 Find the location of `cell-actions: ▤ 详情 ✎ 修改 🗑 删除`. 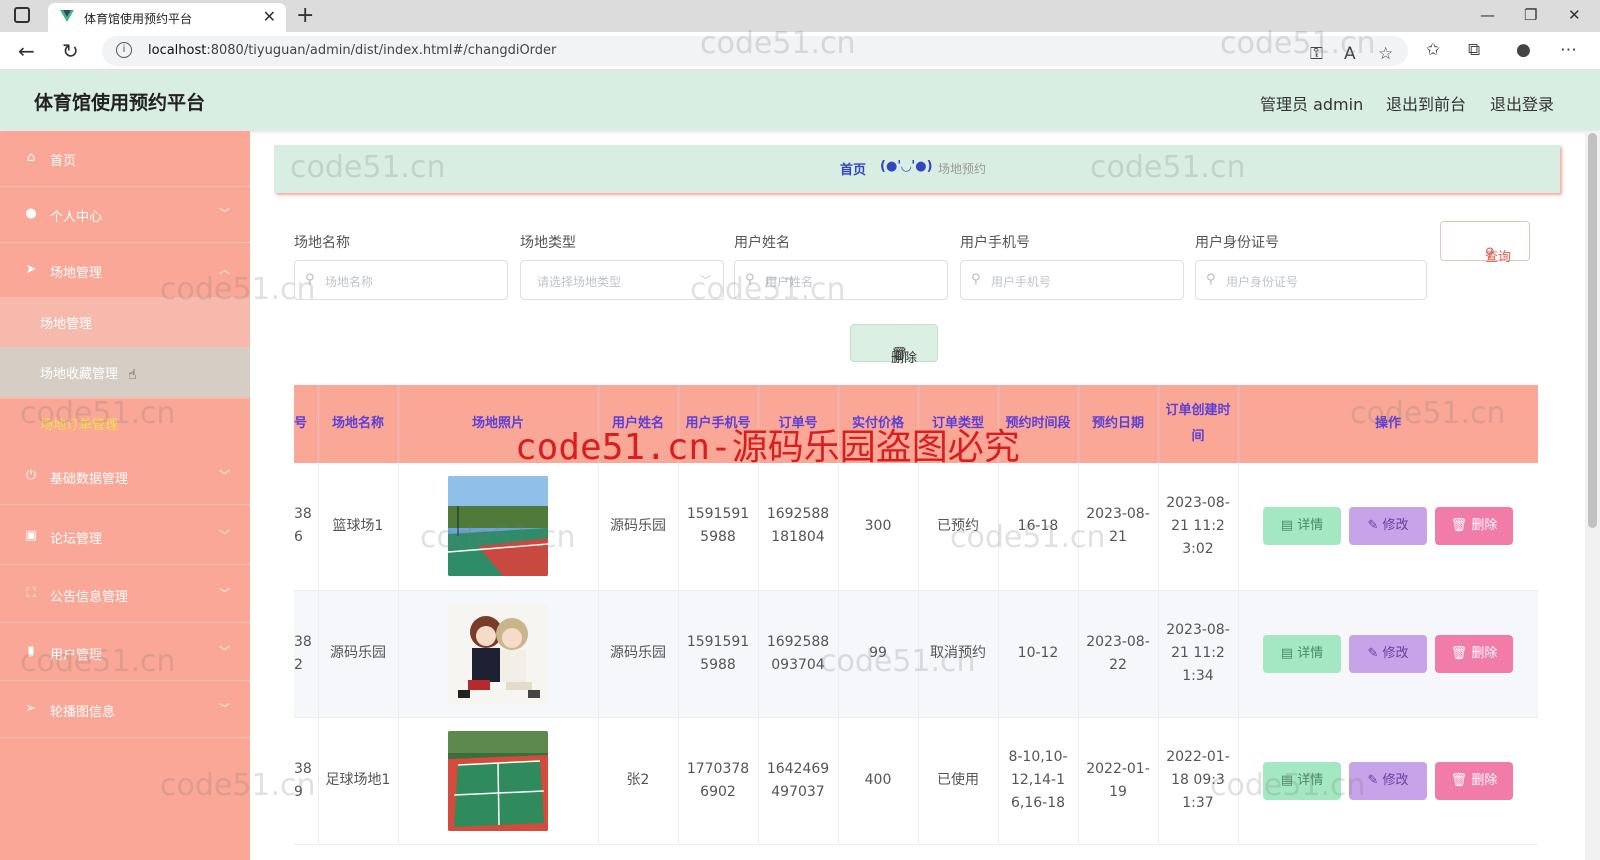

cell-actions: ▤ 详情 ✎ 修改 🗑 删除 is located at coordinates (1388, 781).